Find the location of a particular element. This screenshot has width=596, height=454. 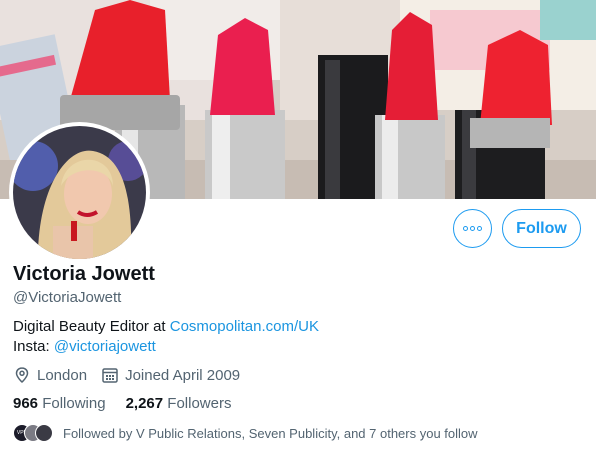

followers-label: Followers is located at coordinates (199, 403).